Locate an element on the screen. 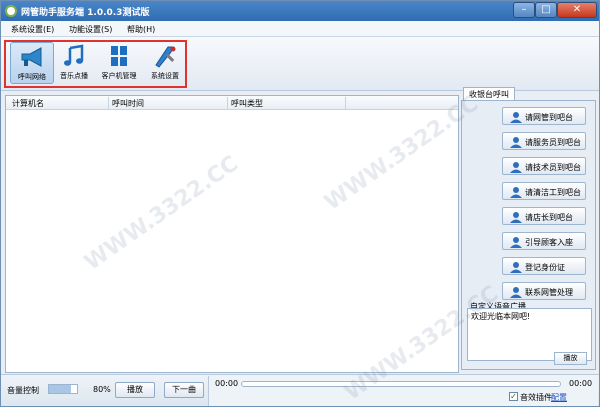 The width and height of the screenshot is (600, 407). call-manager-label: 请店长到吧台 is located at coordinates (549, 217).